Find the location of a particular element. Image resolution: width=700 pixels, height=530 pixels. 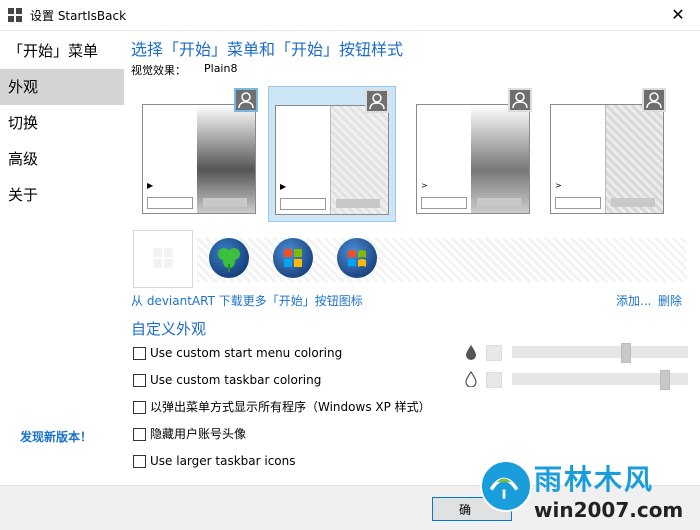

page-title: 选择「开始」菜单和「开始」按钮样式 is located at coordinates (267, 49).